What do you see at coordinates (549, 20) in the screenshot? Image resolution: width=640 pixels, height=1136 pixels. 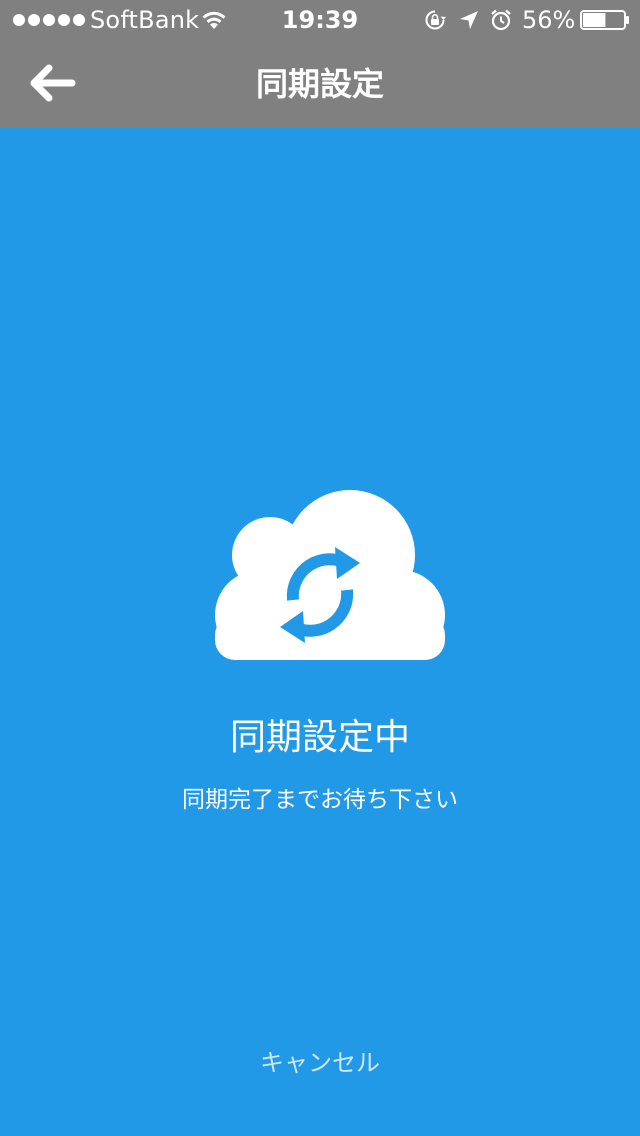 I see `battery-percentage: 56%` at bounding box center [549, 20].